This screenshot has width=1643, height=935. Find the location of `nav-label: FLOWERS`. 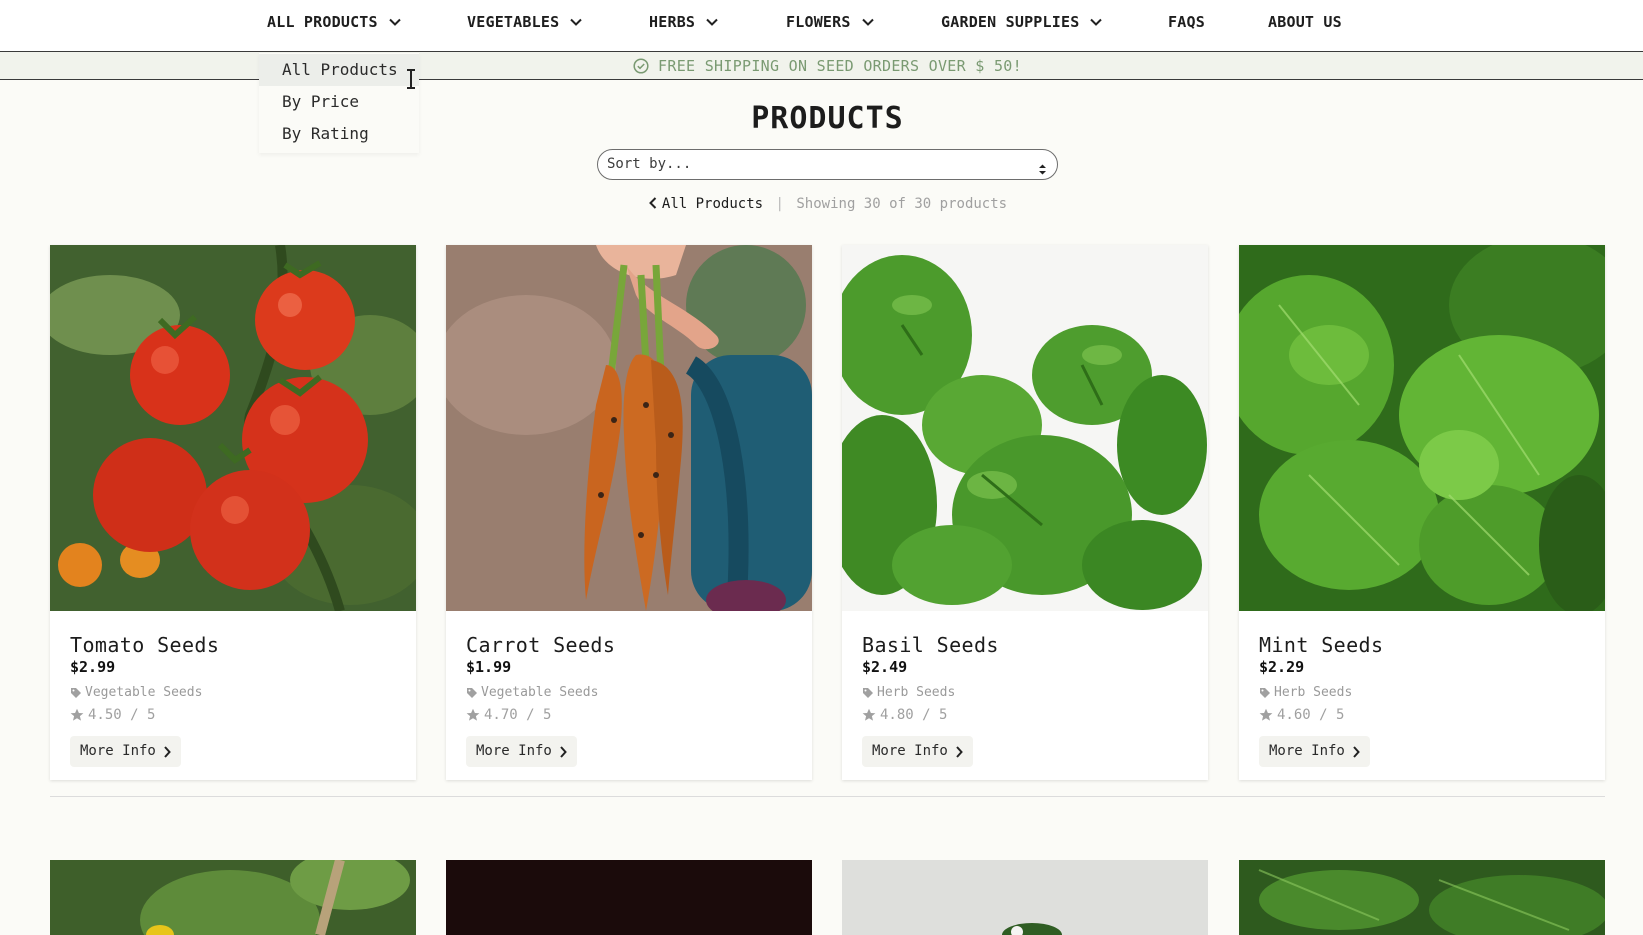

nav-label: FLOWERS is located at coordinates (818, 22).